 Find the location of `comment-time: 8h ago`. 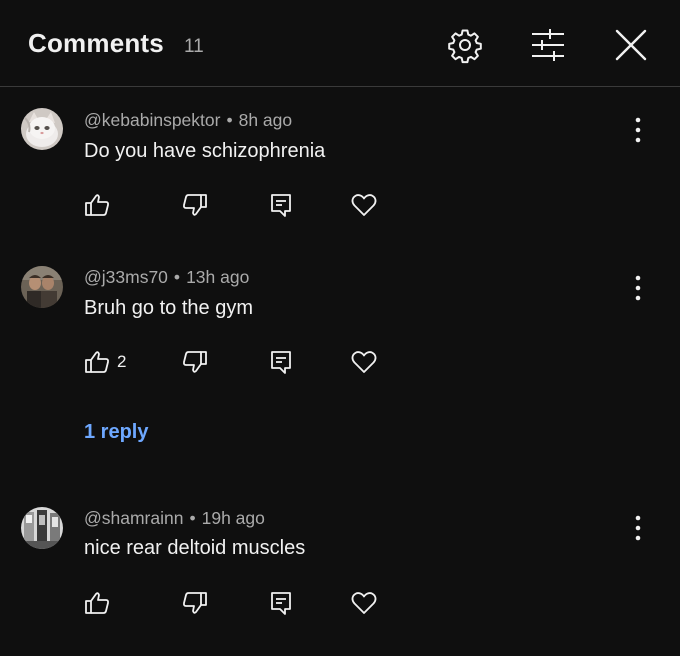

comment-time: 8h ago is located at coordinates (265, 120).